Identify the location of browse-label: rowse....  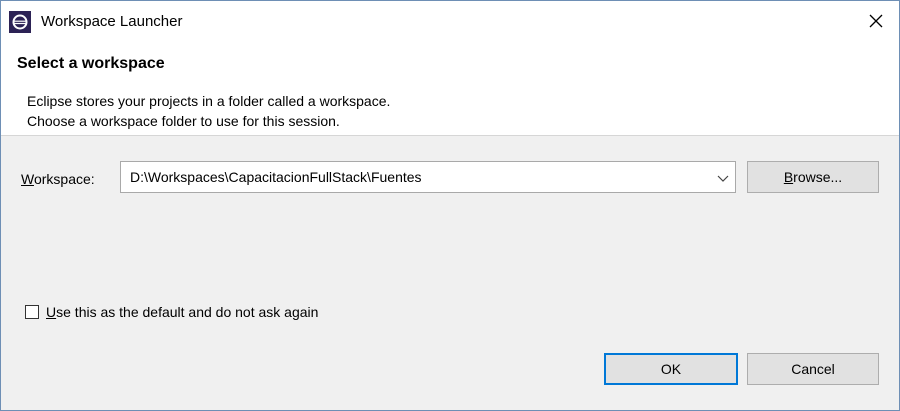
(818, 177).